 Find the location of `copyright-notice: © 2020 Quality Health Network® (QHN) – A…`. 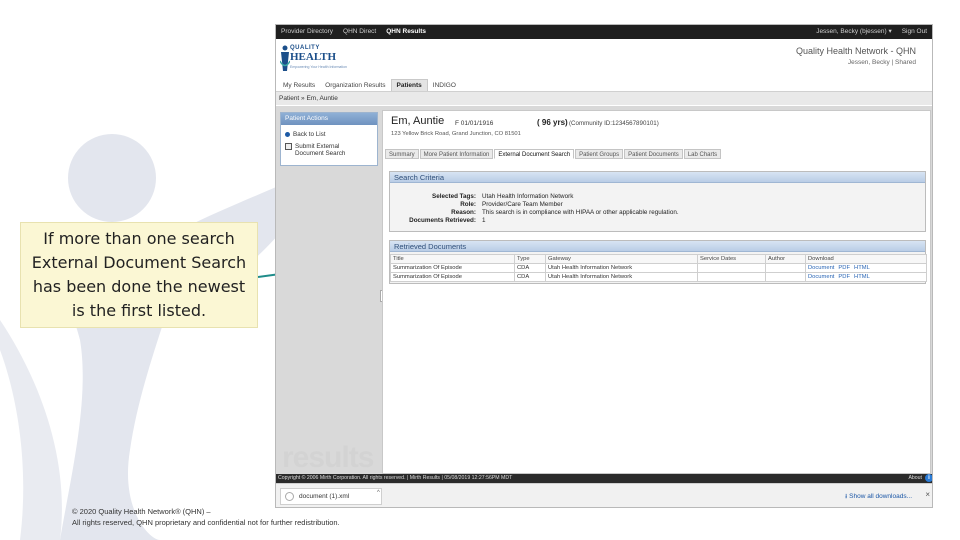

copyright-notice: © 2020 Quality Health Network® (QHN) – A… is located at coordinates (206, 517).